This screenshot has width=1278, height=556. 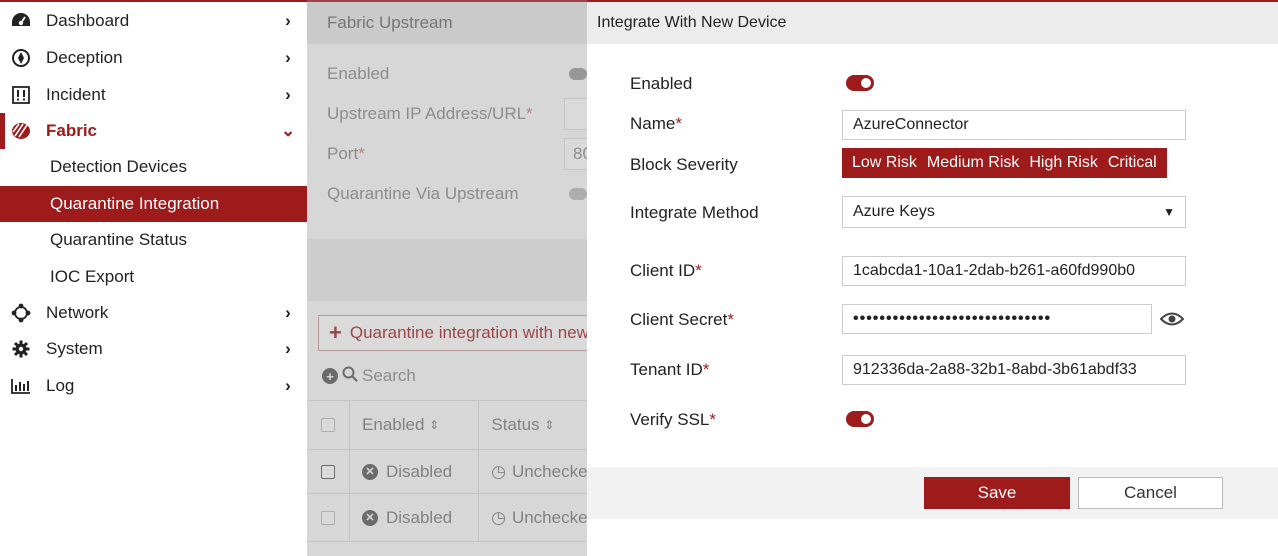 I want to click on column-header-label: Status, so click(x=515, y=424).